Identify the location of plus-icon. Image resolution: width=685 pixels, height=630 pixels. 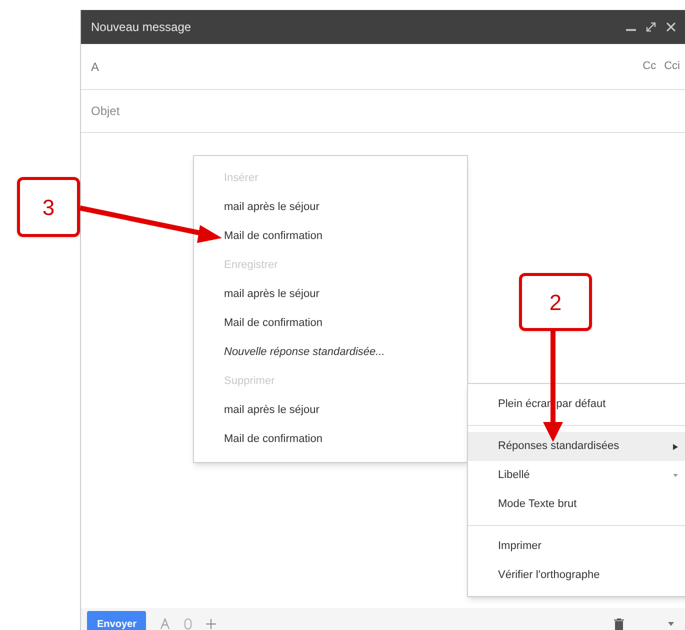
(211, 624).